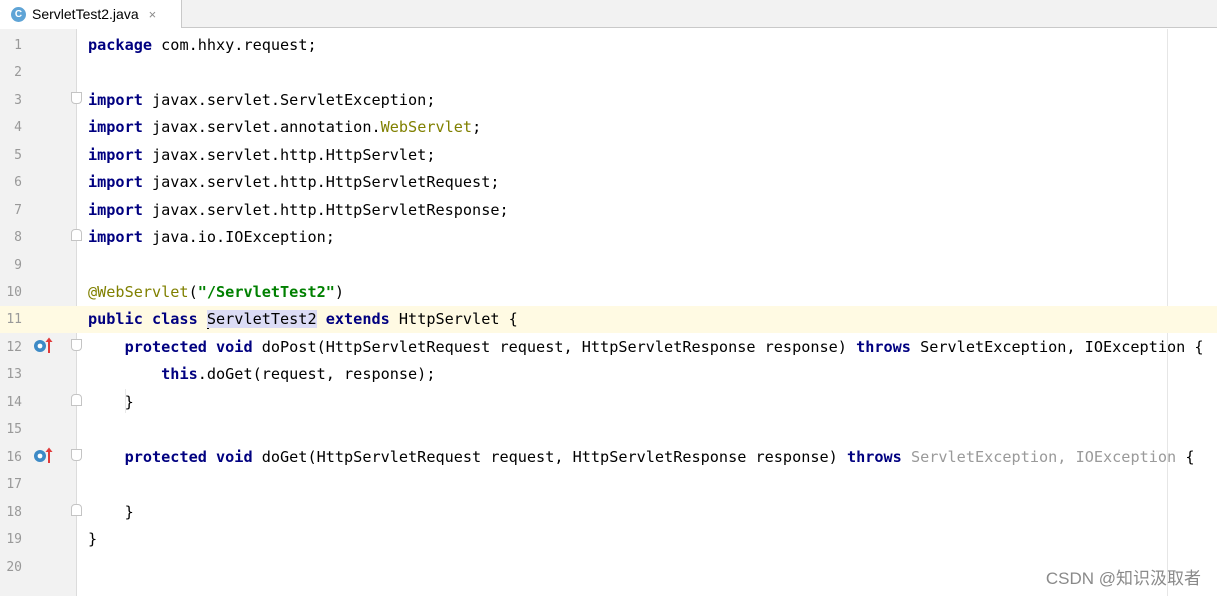 This screenshot has width=1217, height=596. What do you see at coordinates (18, 210) in the screenshot?
I see `line-number: 7` at bounding box center [18, 210].